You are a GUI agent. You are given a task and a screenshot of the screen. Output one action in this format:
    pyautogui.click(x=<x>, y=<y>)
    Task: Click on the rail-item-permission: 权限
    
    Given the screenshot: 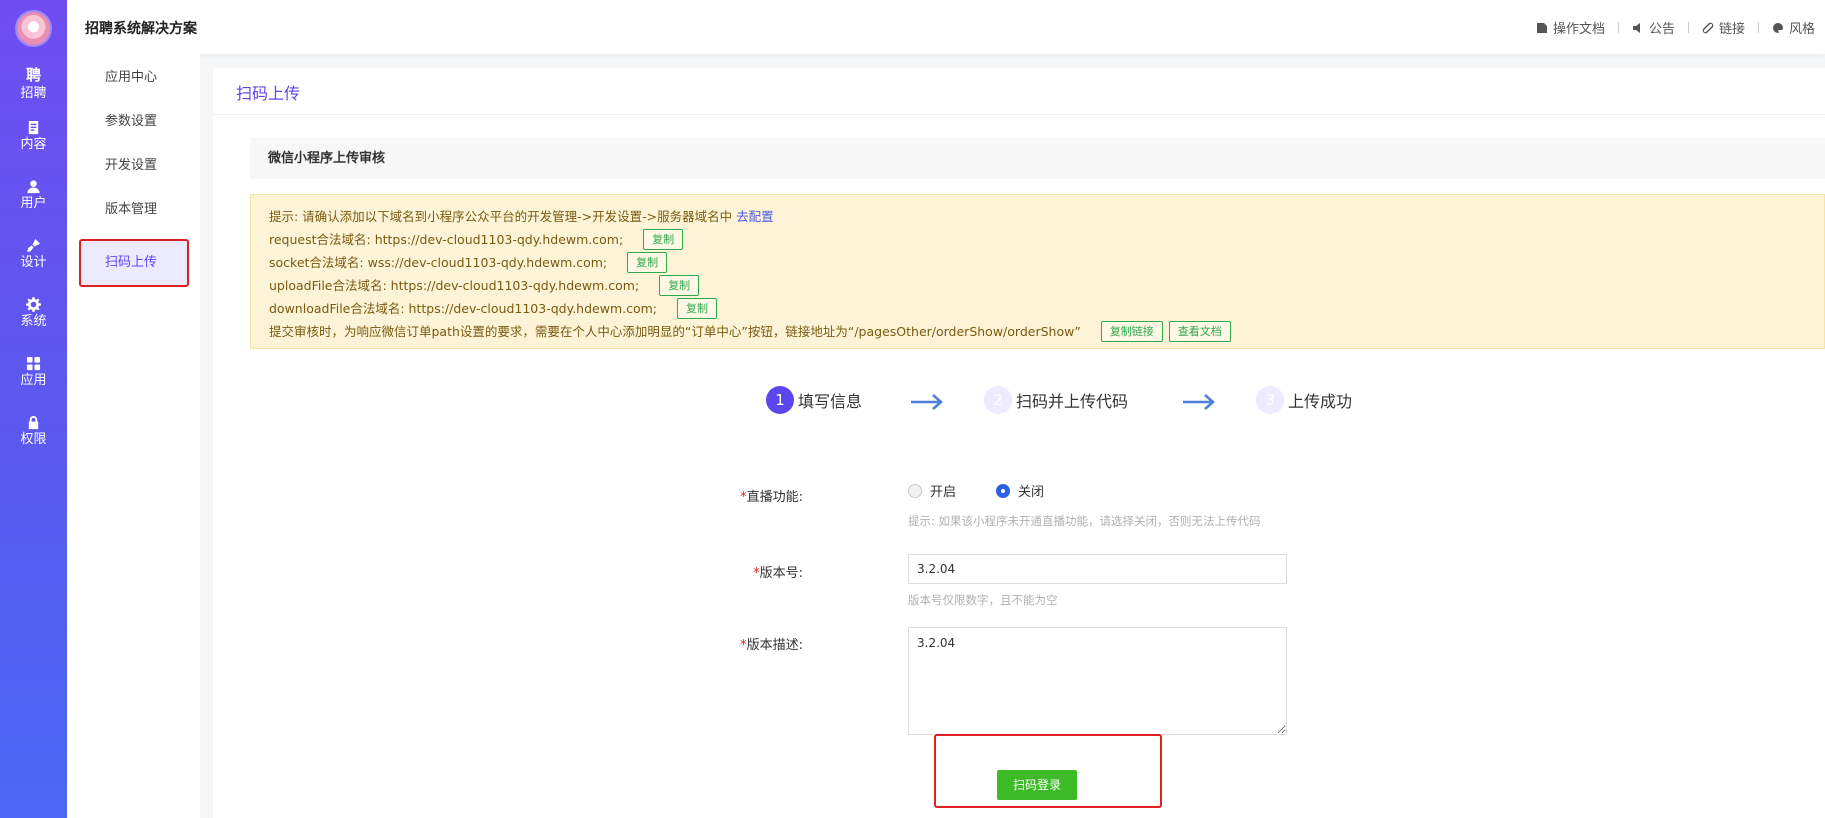 What is the action you would take?
    pyautogui.click(x=33, y=438)
    